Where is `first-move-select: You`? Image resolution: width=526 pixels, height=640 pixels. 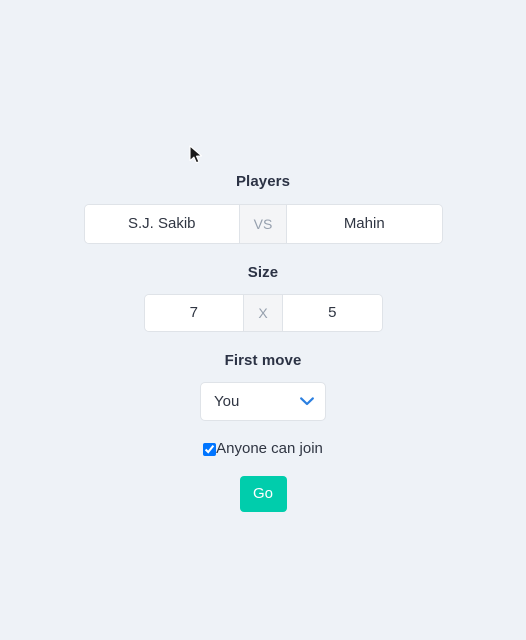 first-move-select: You is located at coordinates (263, 401).